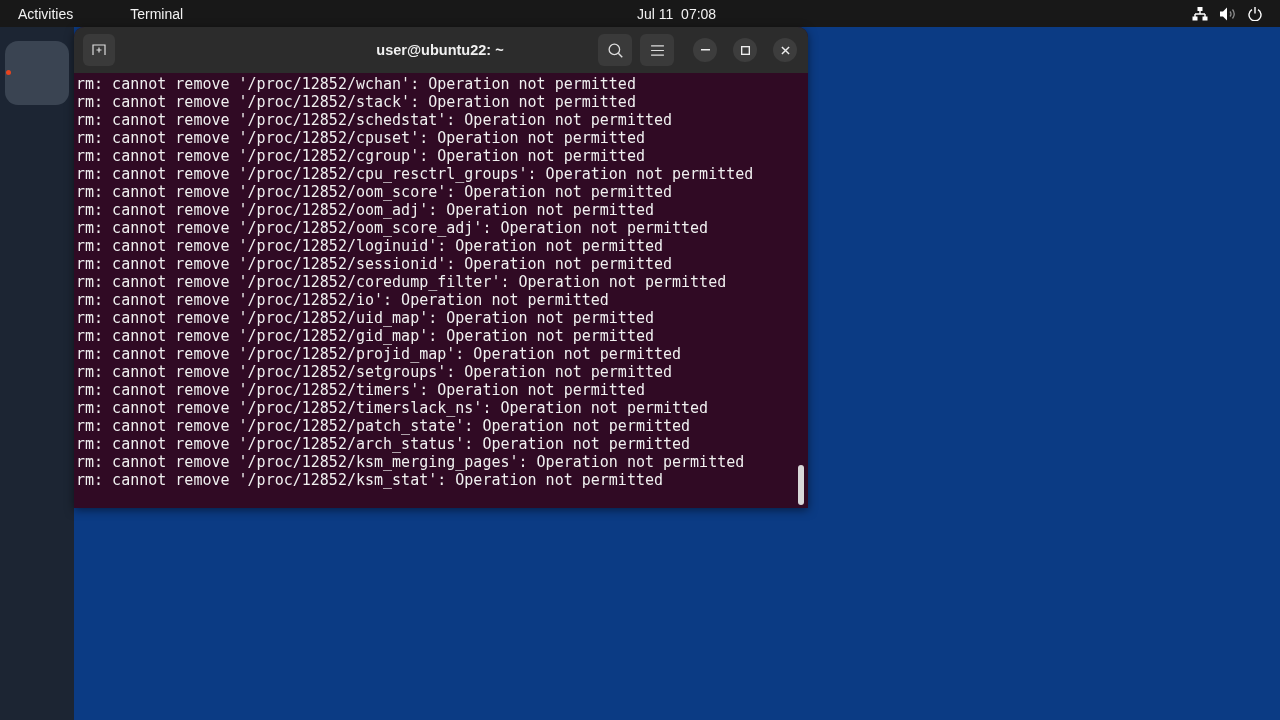 The height and width of the screenshot is (720, 1280). Describe the element at coordinates (677, 13) in the screenshot. I see `clock-button: Jul 11 07:08` at that location.